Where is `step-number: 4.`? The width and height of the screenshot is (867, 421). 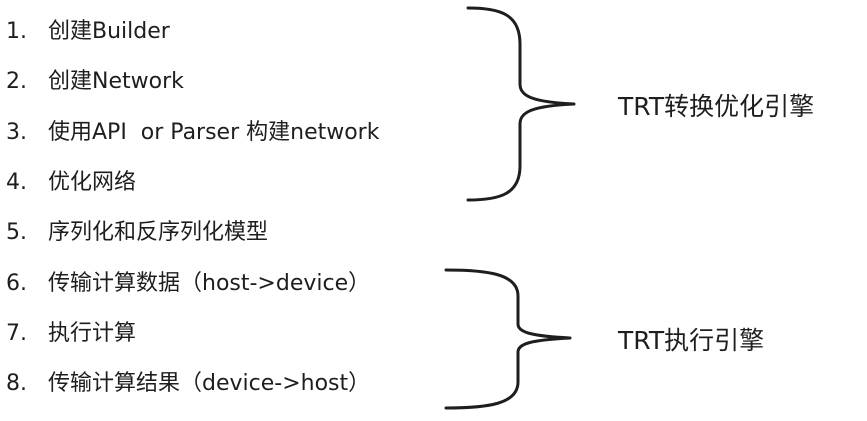 step-number: 4. is located at coordinates (16, 182).